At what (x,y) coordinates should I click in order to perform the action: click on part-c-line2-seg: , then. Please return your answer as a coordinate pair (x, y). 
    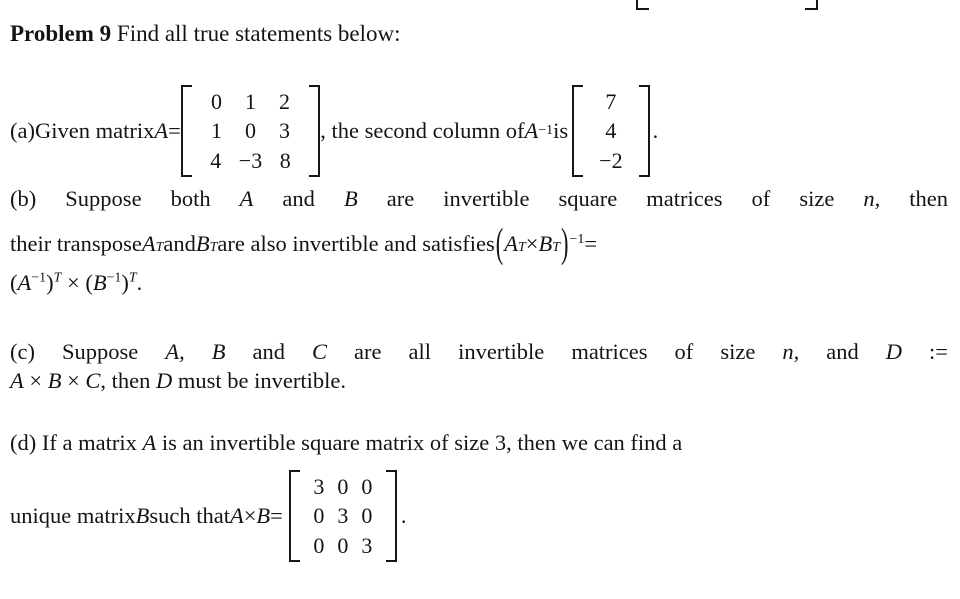
    Looking at the image, I should click on (128, 380).